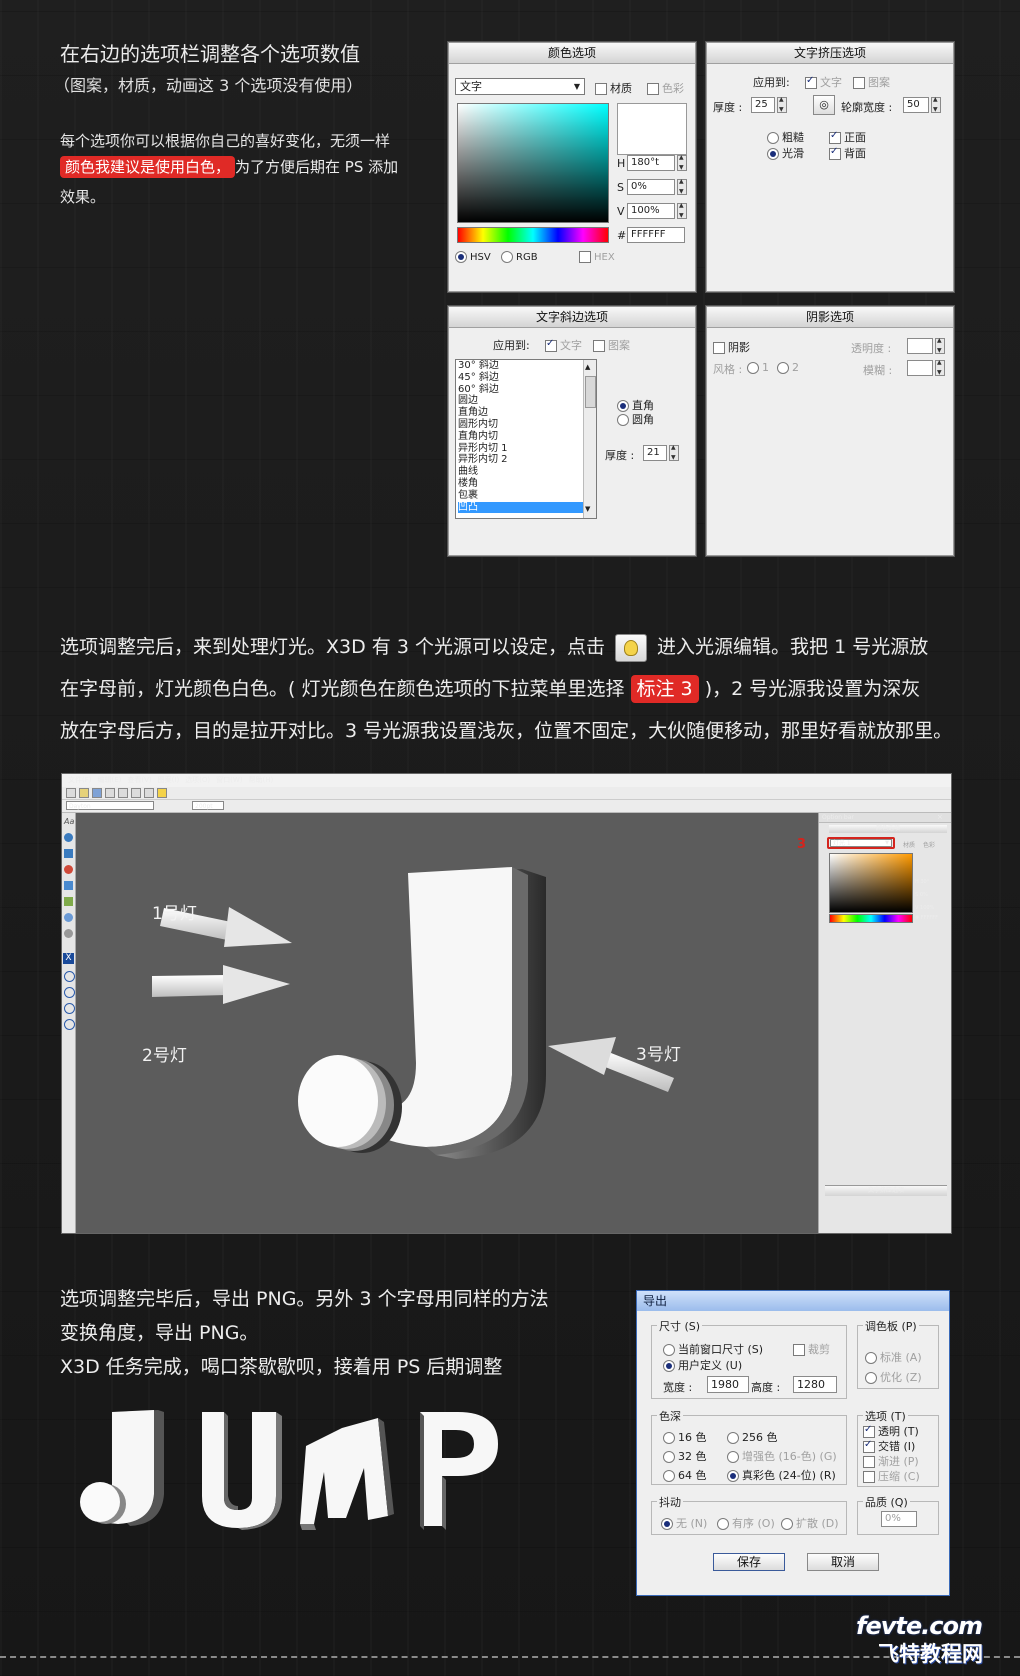 The height and width of the screenshot is (1676, 1020). Describe the element at coordinates (702, 1365) in the screenshot. I see `user-defined-radio: 用户定义 (U)` at that location.